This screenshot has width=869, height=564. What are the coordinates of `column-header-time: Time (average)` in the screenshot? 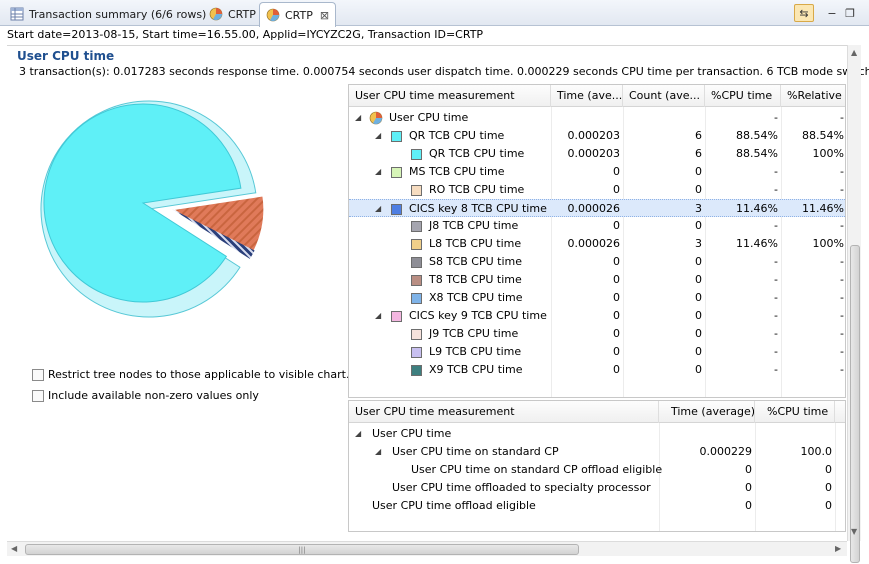 It's located at (707, 412).